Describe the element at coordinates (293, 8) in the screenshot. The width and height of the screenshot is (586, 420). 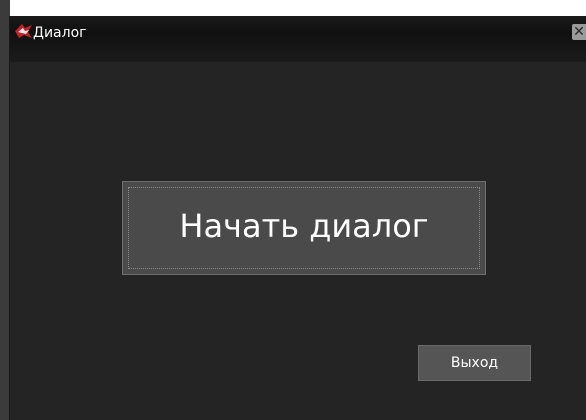
I see `desktop-background` at that location.